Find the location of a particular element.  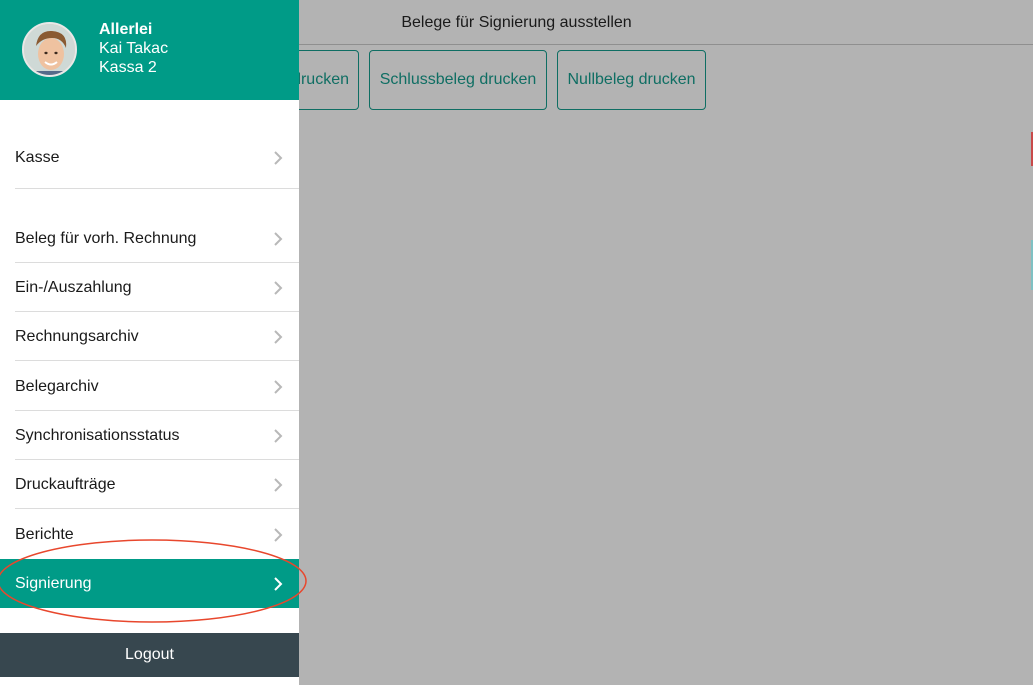

menu-item-druckauftraege: Druckaufträge is located at coordinates (149, 484).